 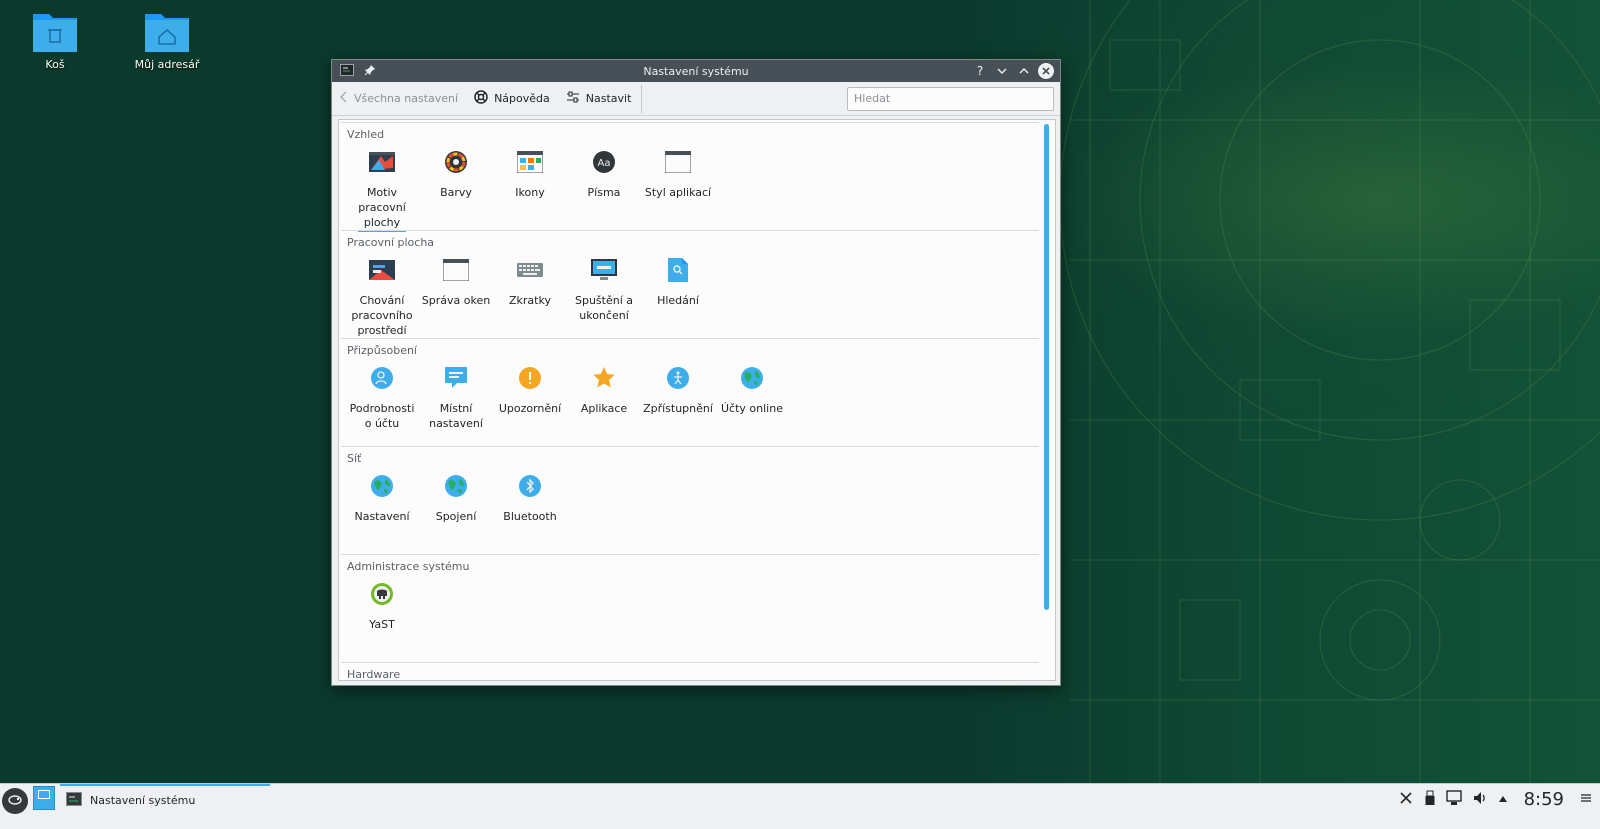 What do you see at coordinates (678, 270) in the screenshot?
I see `search-file-icon` at bounding box center [678, 270].